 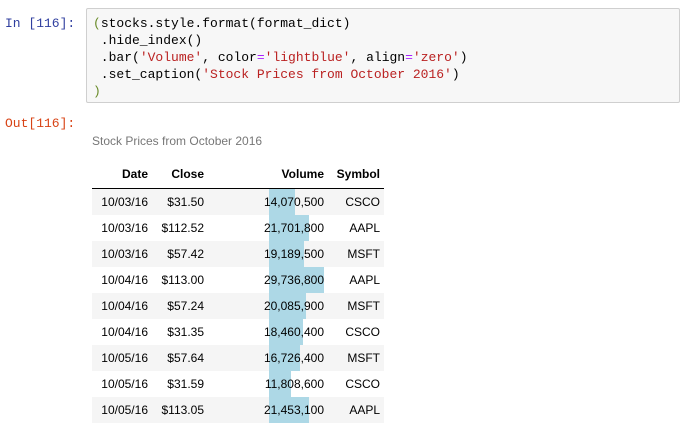 I want to click on table-row: 10/04/16 $113.00 29,736,800 AAPL, so click(x=238, y=280).